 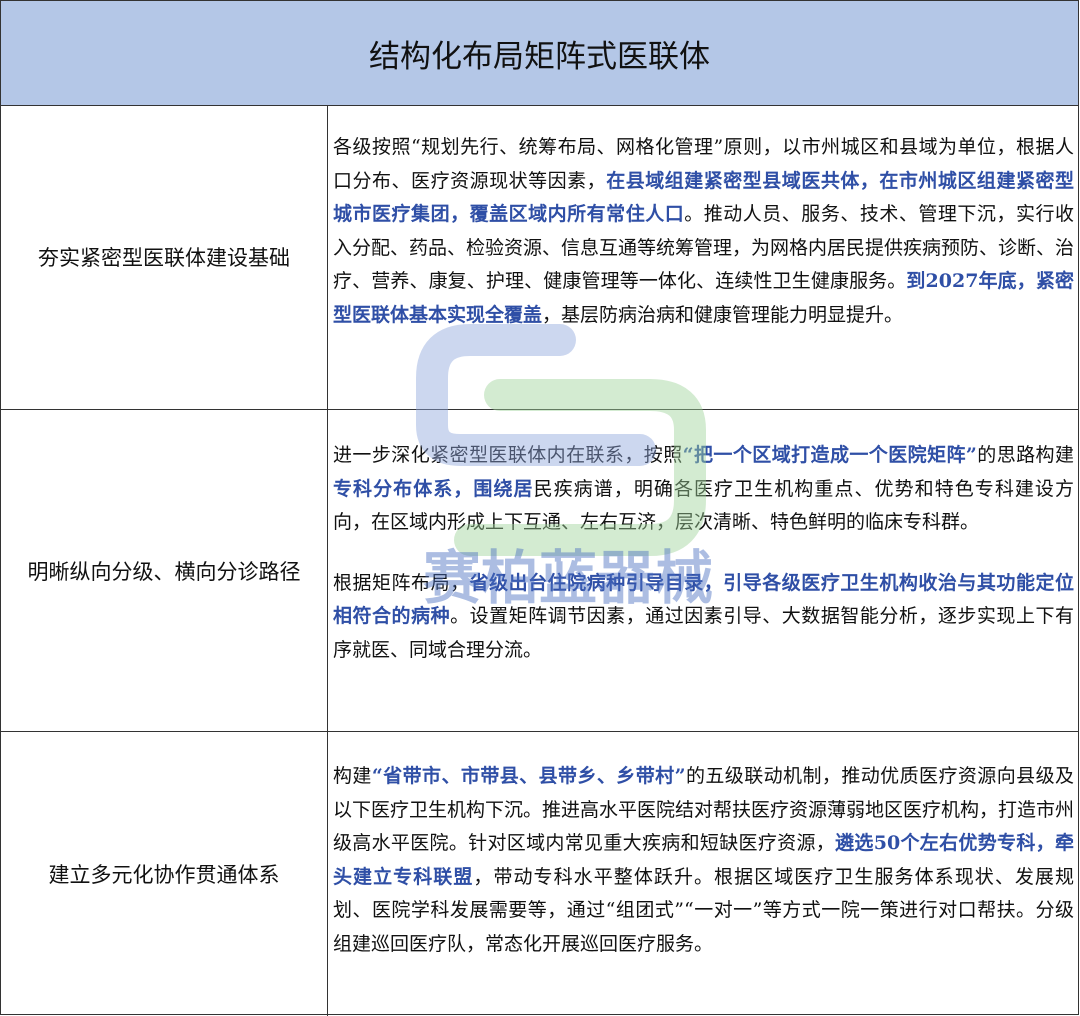 I want to click on table-title: 结构化布局矩阵式医联体, so click(x=539, y=53).